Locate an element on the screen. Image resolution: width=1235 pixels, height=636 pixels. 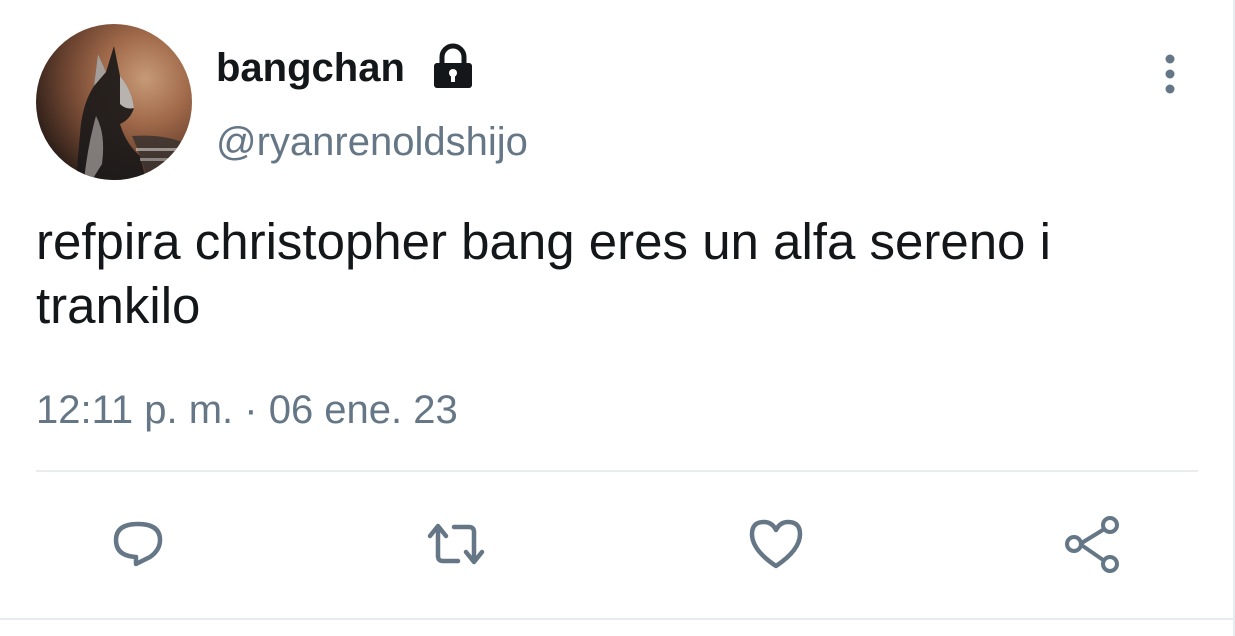
wolf-avatar-icon is located at coordinates (134, 113).